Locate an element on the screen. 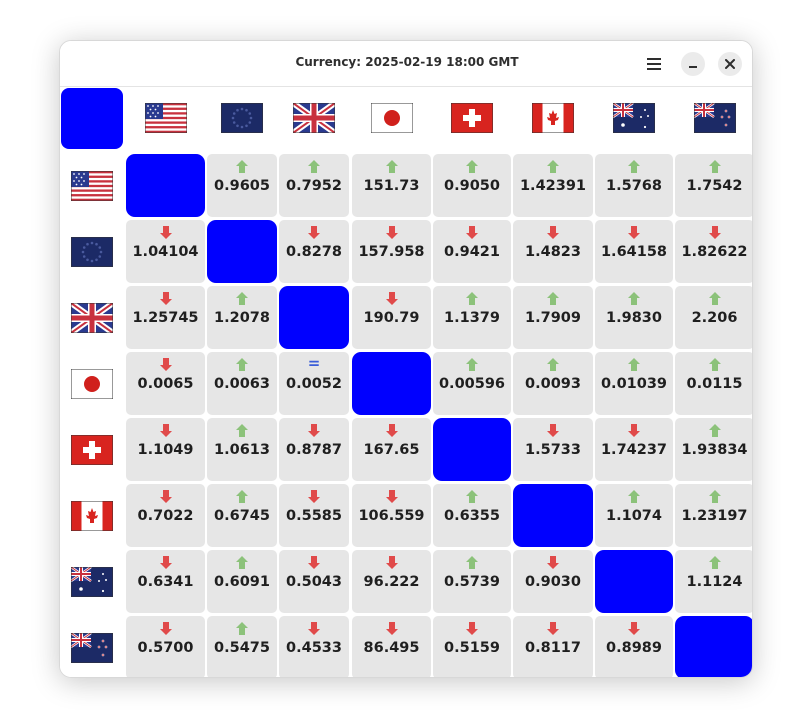 The image size is (810, 728). rate-cell: 1.0613 is located at coordinates (242, 449).